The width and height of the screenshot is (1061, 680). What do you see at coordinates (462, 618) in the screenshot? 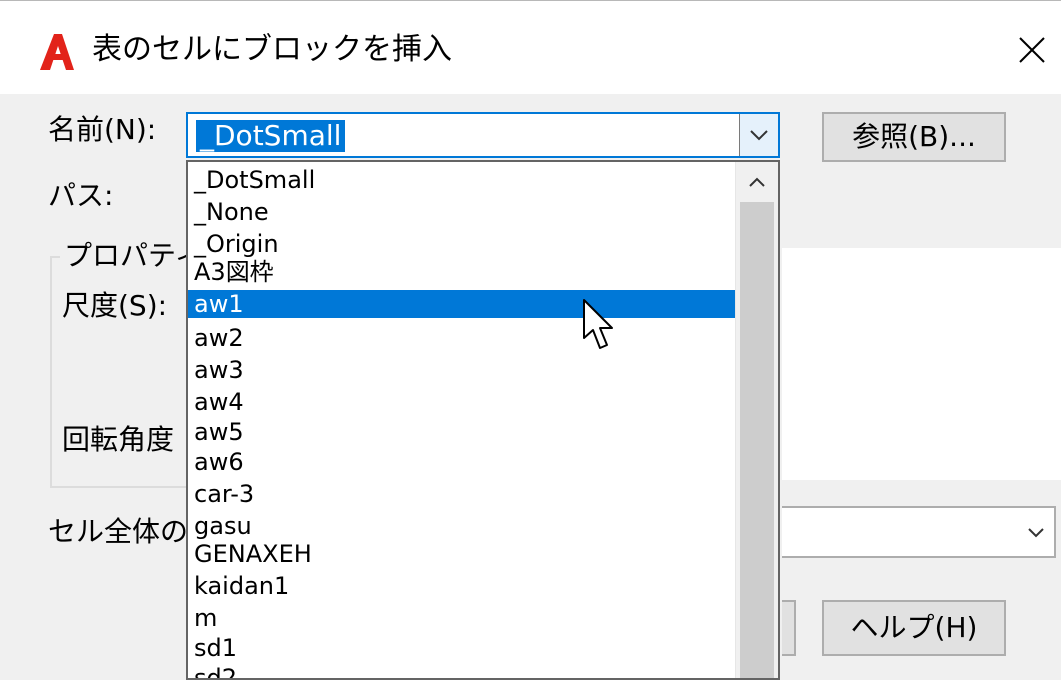
I see `list-item: m` at bounding box center [462, 618].